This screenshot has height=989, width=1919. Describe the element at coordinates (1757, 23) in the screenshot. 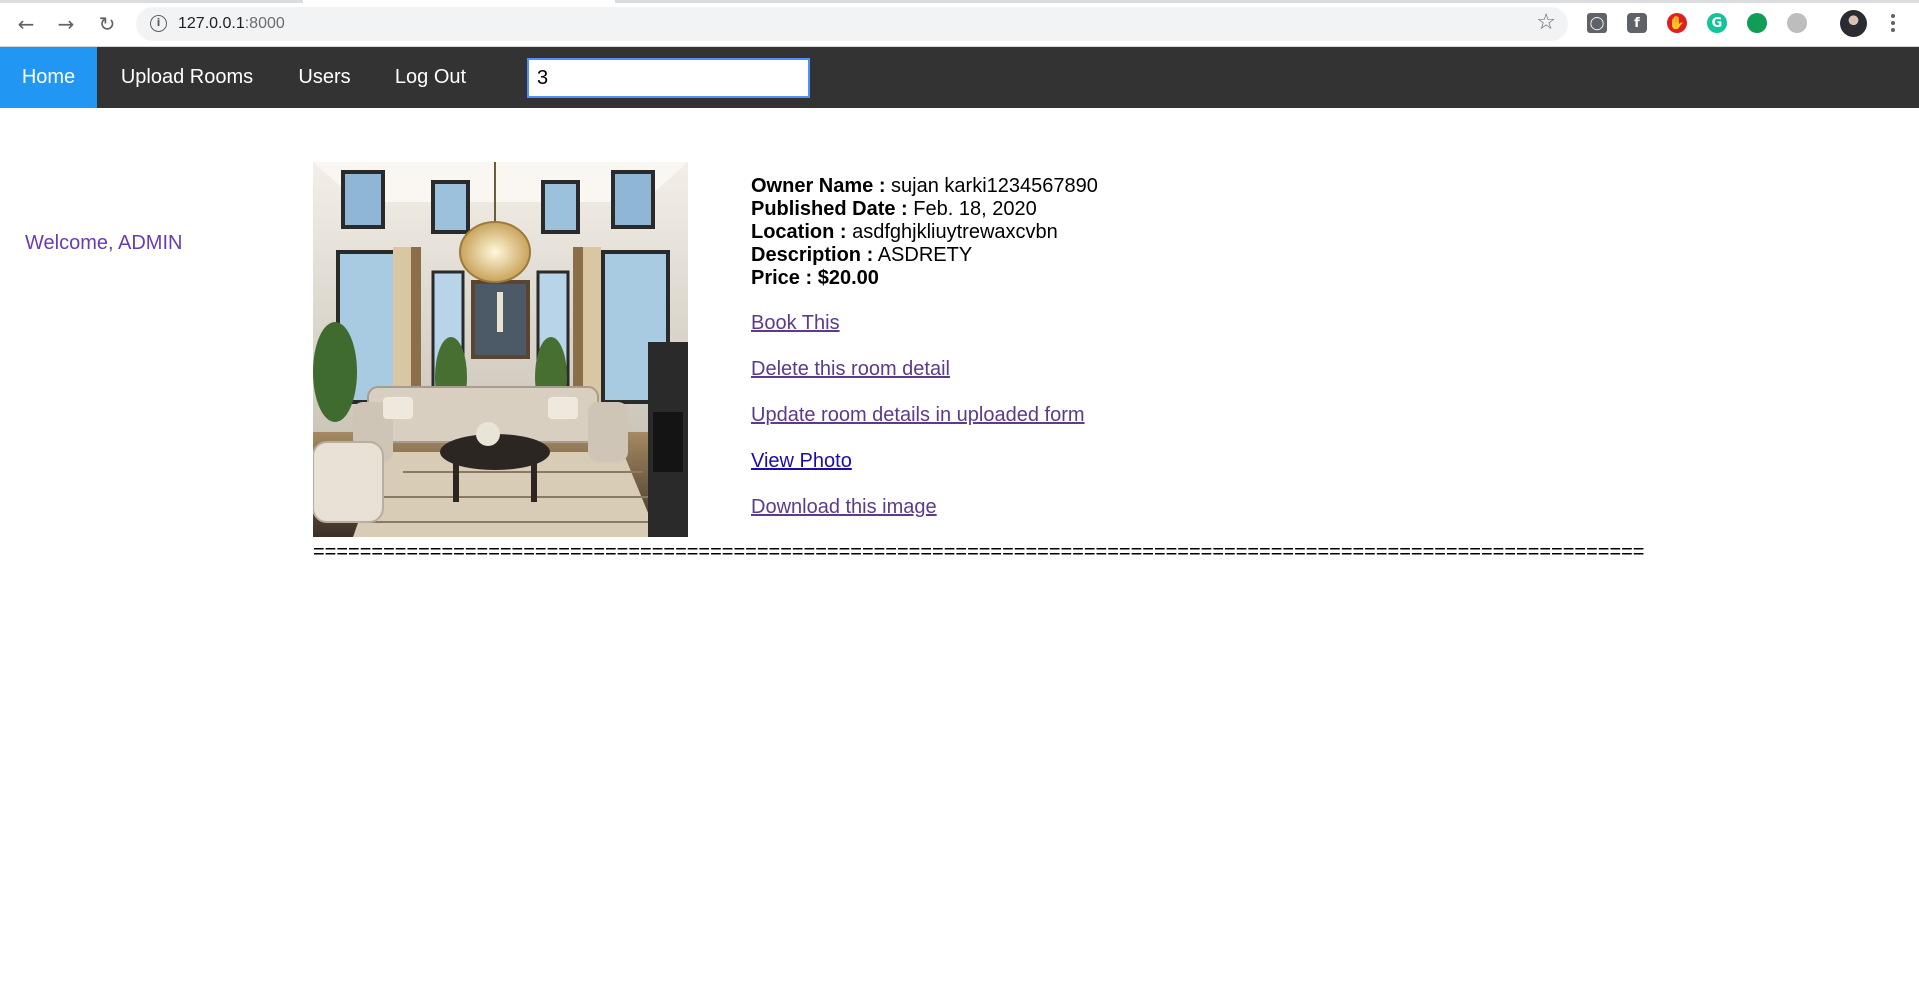

I see `extension-chat-icon` at that location.